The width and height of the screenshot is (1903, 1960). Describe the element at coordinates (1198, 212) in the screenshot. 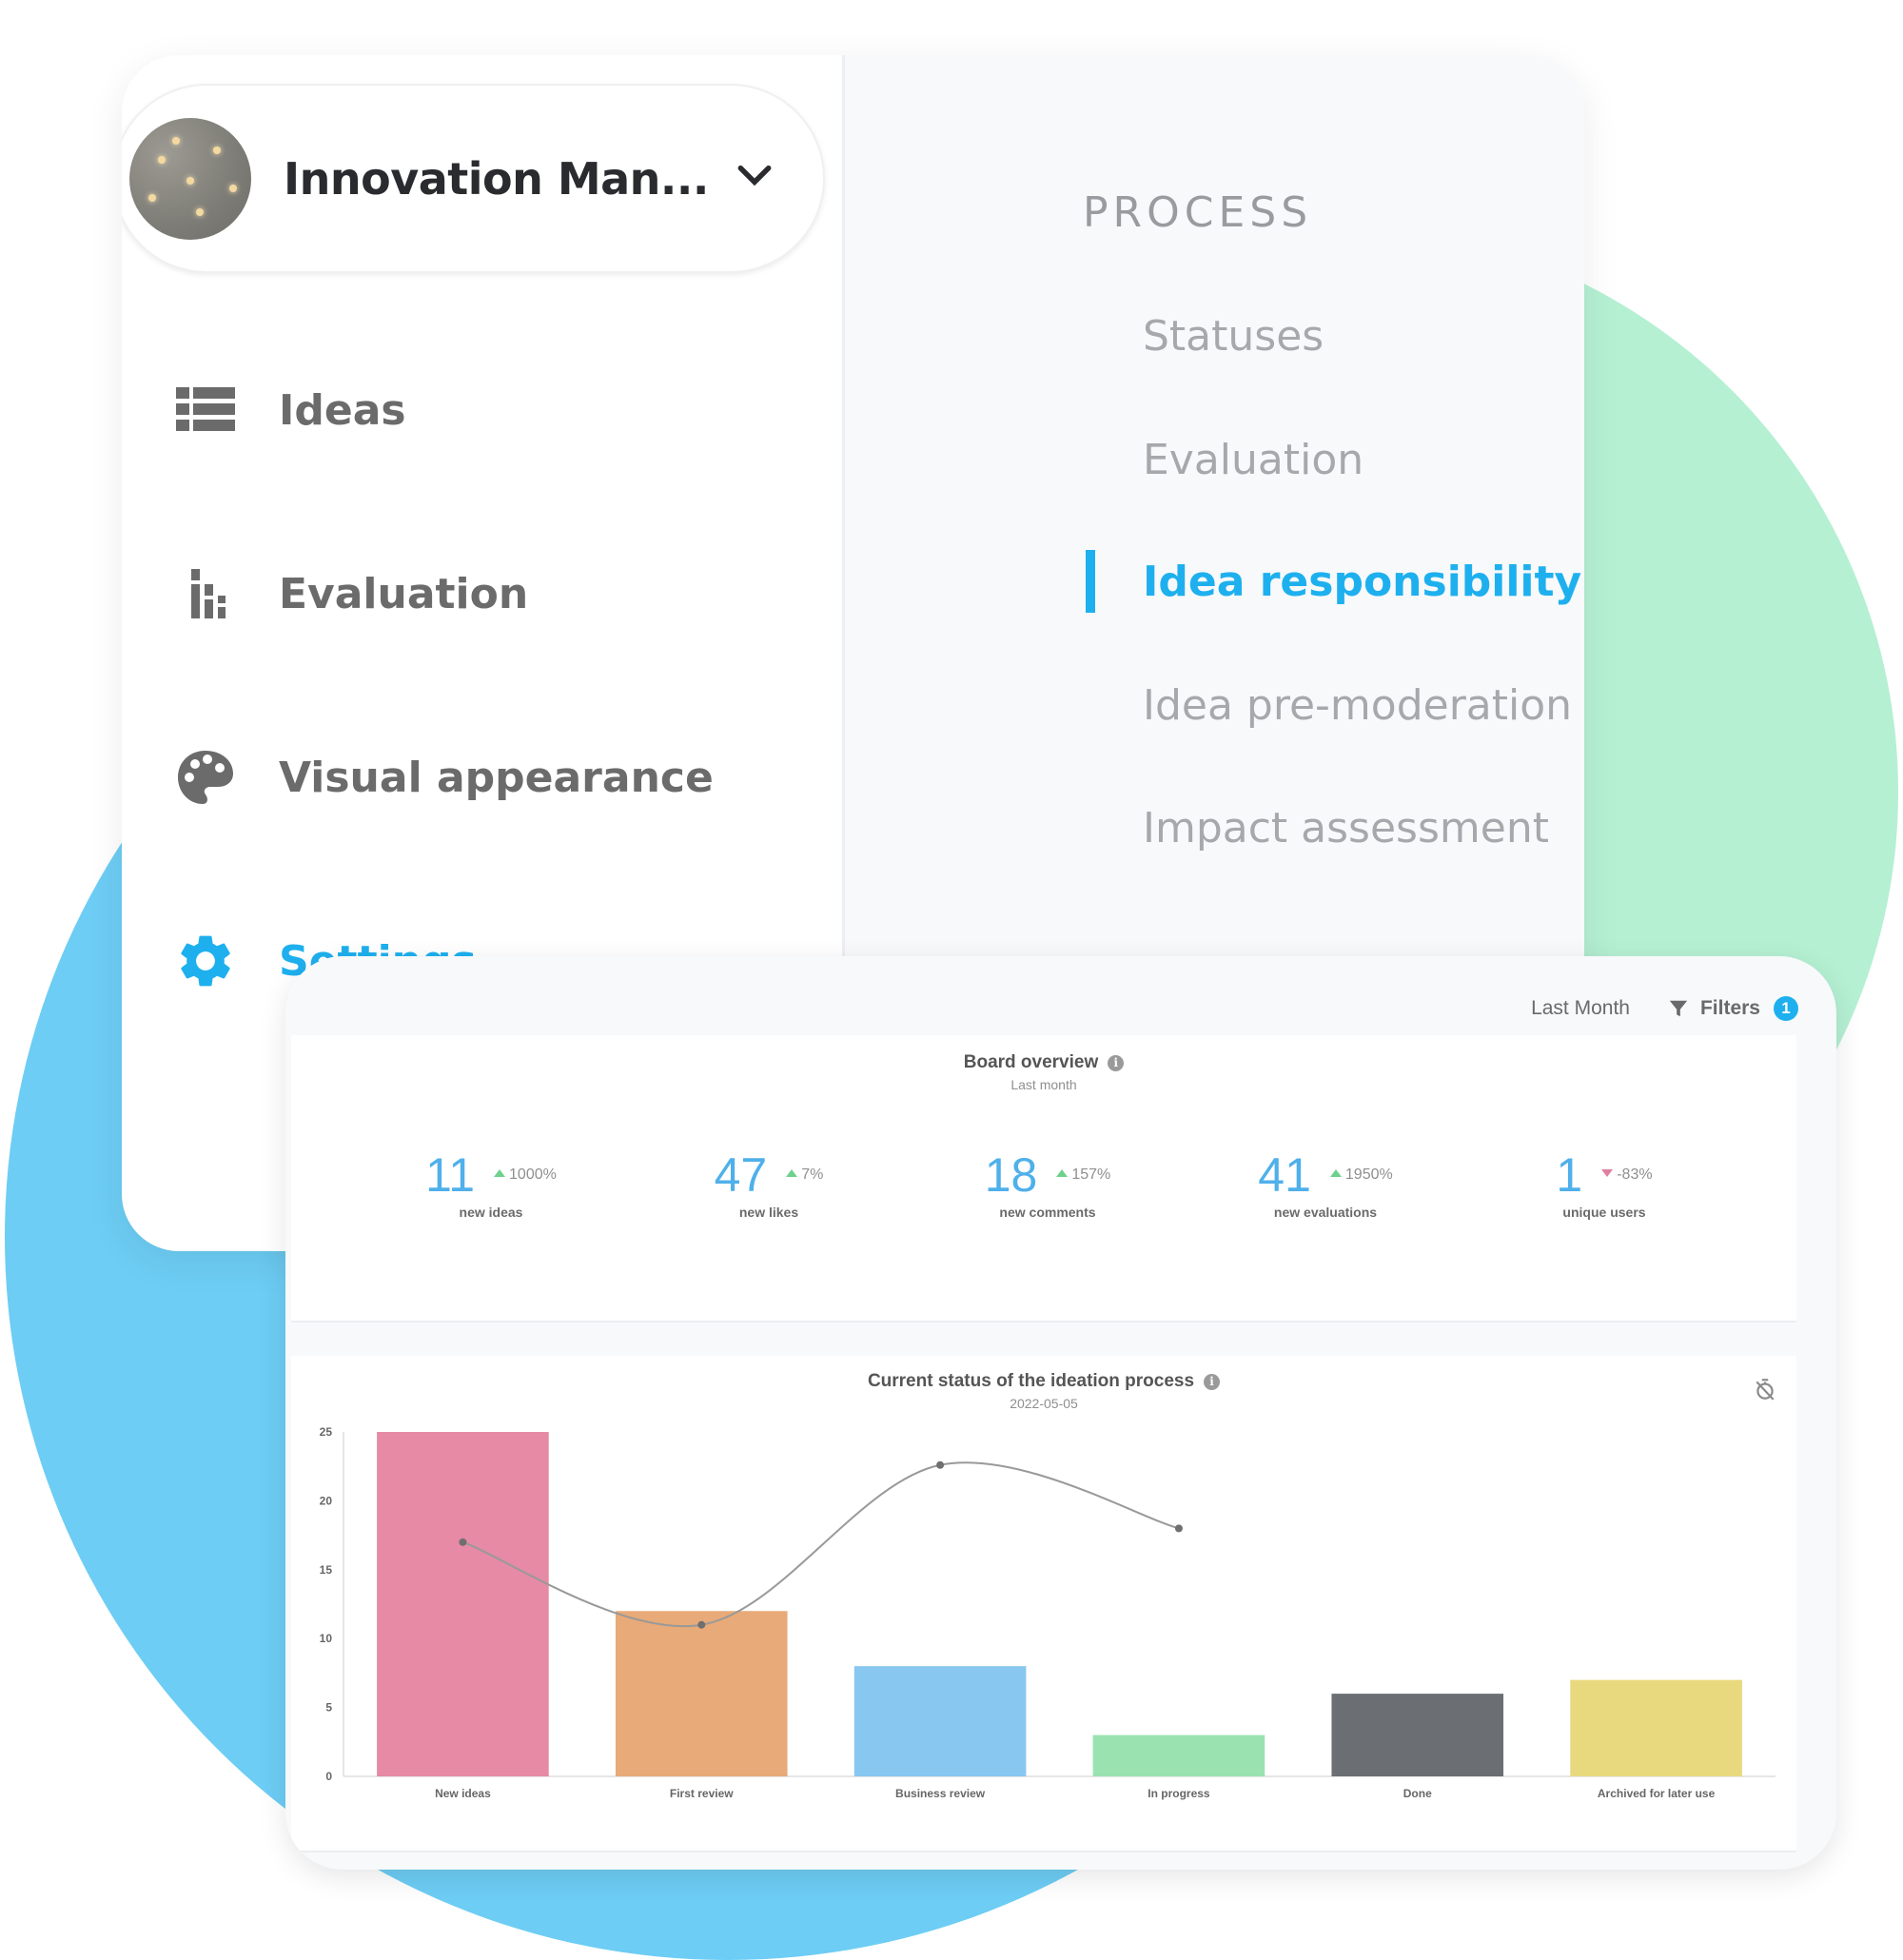

I see `process-section-title: PROCESS` at that location.